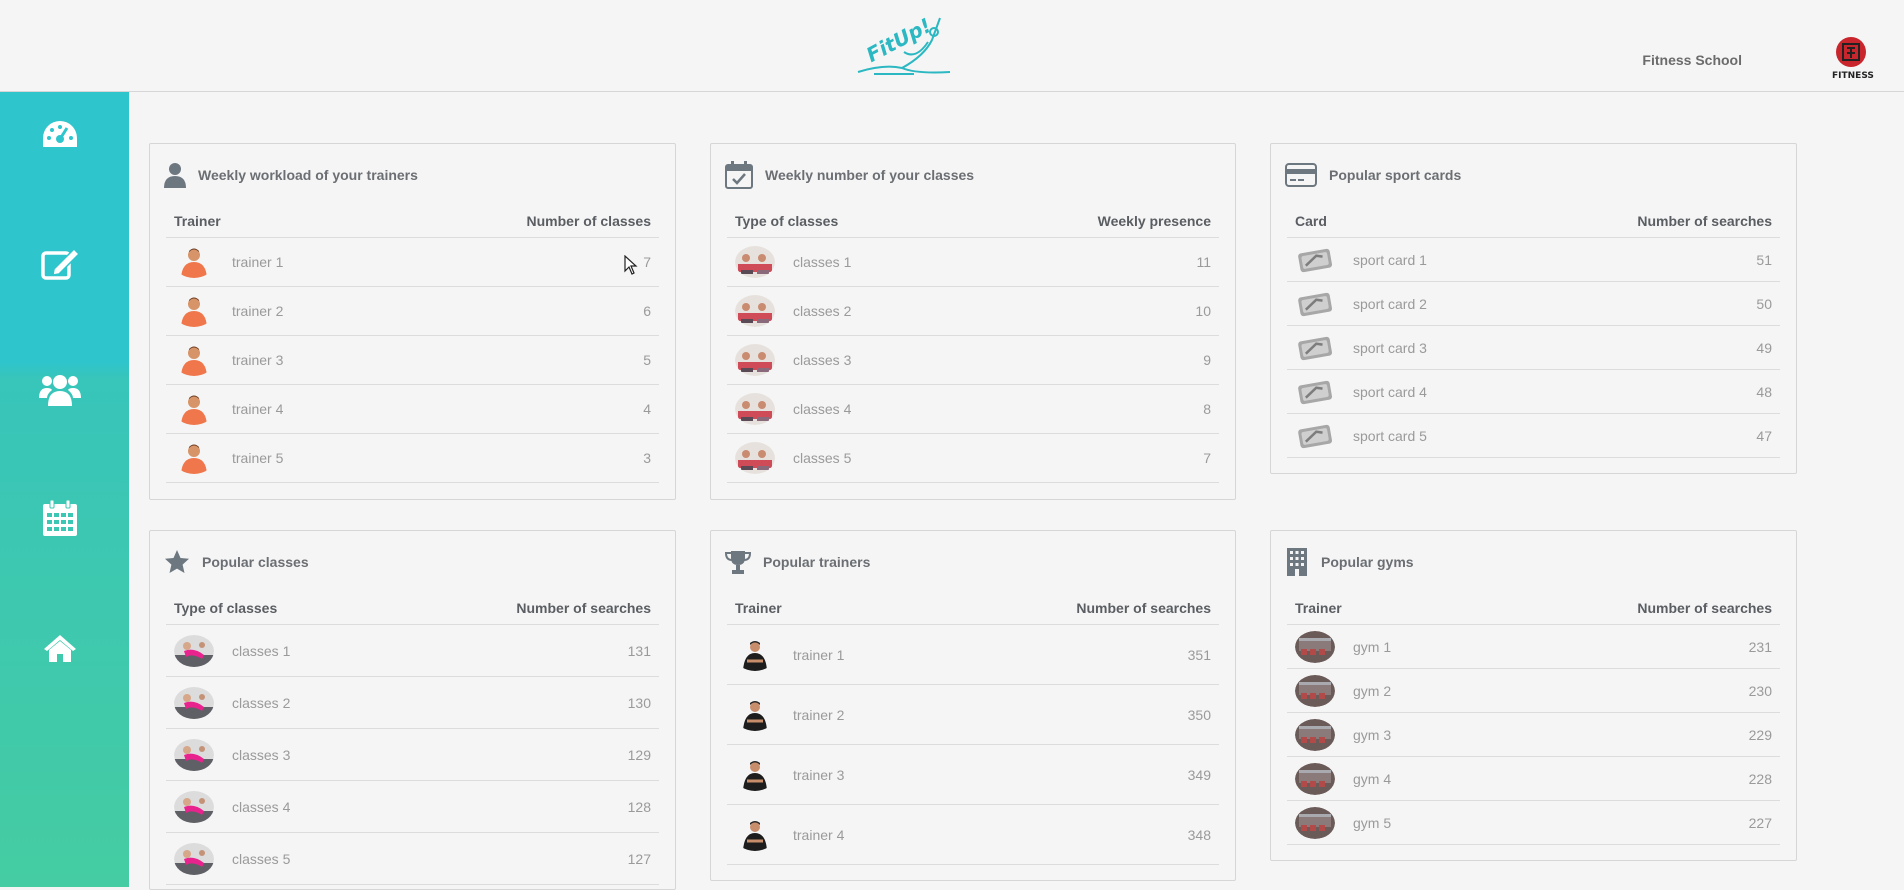  I want to click on panel-title-text: Weekly number of your classes, so click(870, 175).